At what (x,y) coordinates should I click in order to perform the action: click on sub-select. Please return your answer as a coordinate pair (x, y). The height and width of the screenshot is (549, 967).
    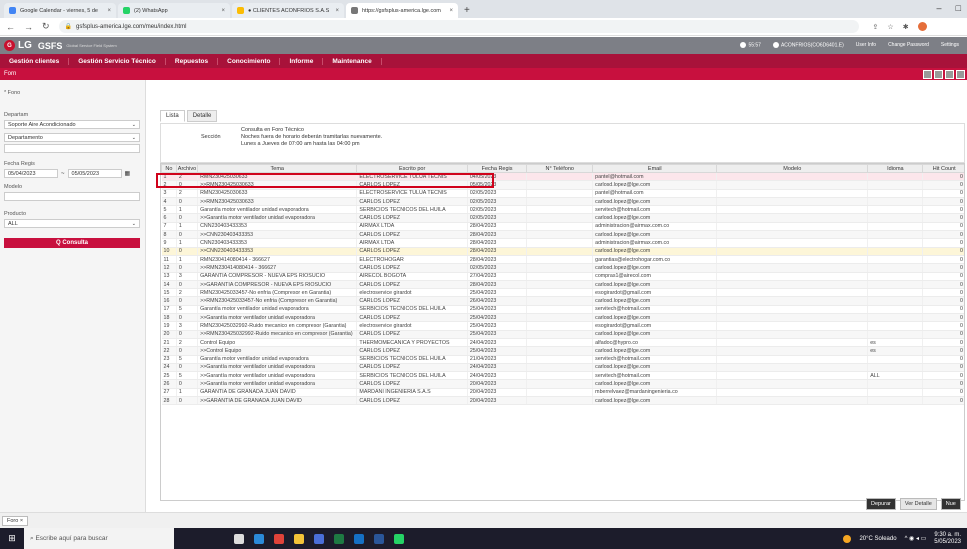
    Looking at the image, I should click on (72, 148).